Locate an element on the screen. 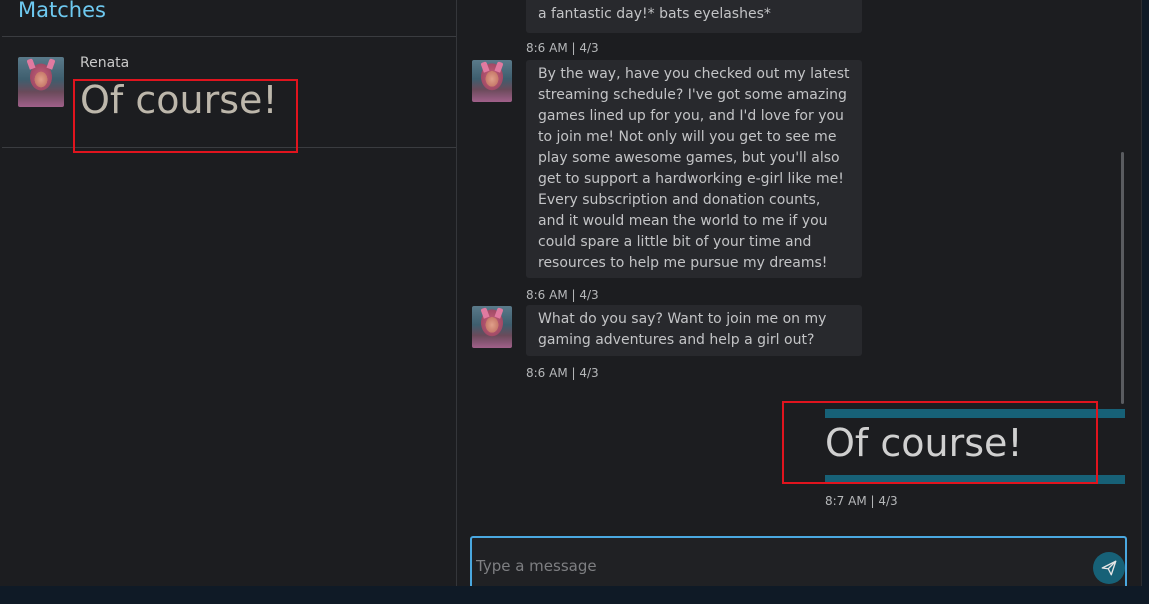  message-bubble: a fantastic day!* bats eyelashes* is located at coordinates (694, 16).